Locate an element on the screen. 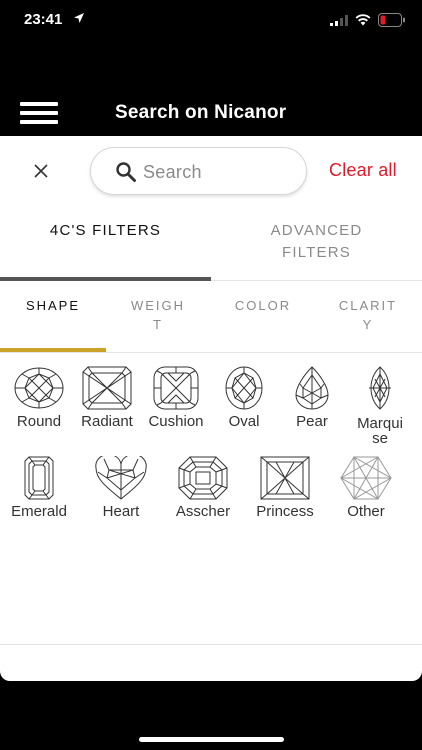 The height and width of the screenshot is (750, 422). tab-4cs-filters: 4C'S FILTERS is located at coordinates (105, 243).